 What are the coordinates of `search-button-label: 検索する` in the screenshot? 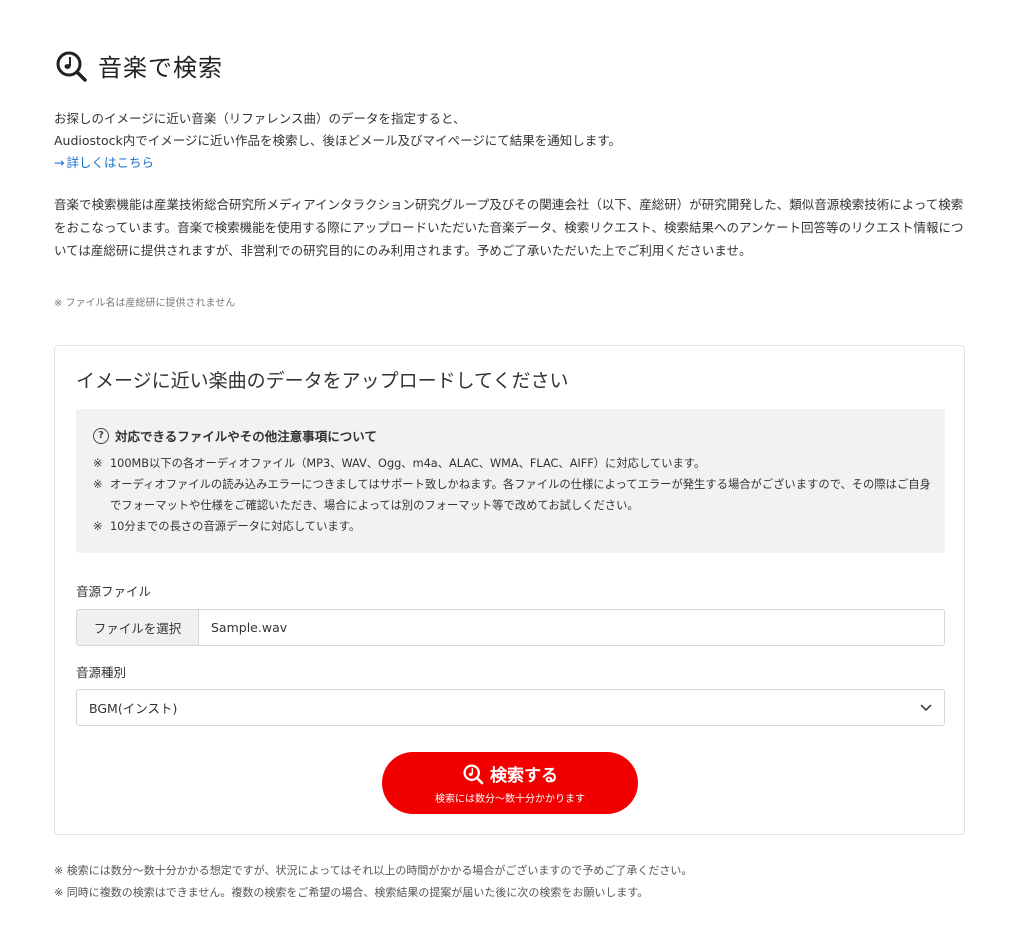 It's located at (524, 776).